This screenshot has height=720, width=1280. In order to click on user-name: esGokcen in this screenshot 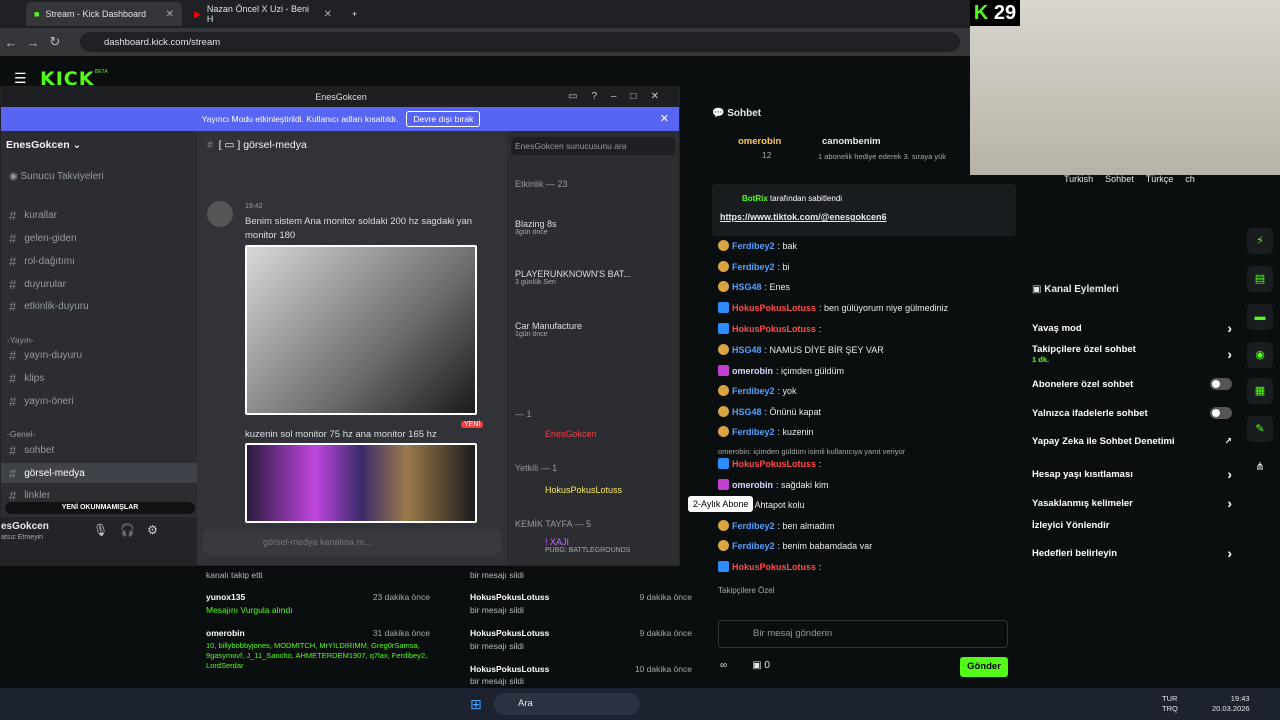, I will do `click(25, 526)`.